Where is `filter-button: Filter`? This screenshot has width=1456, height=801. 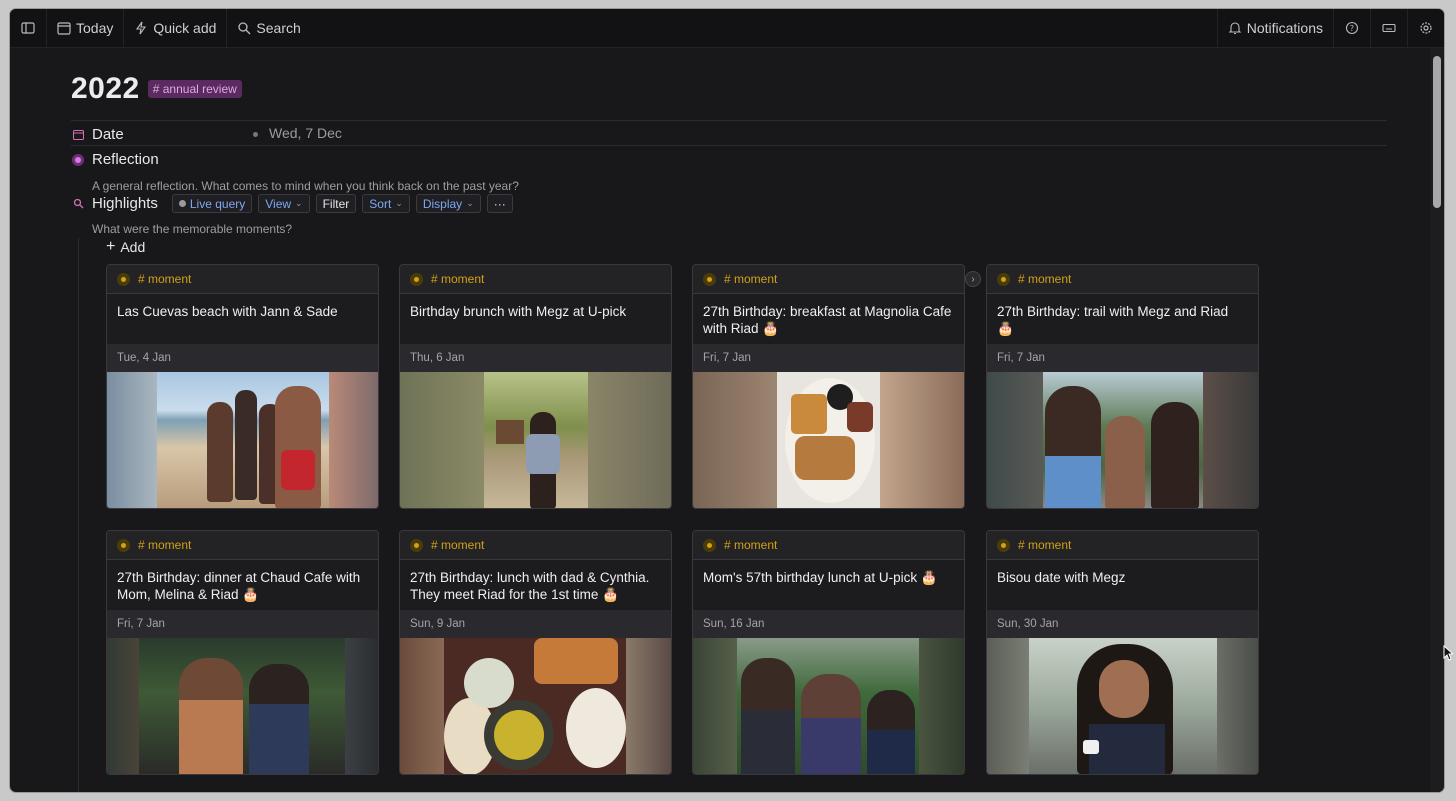
filter-button: Filter is located at coordinates (336, 203).